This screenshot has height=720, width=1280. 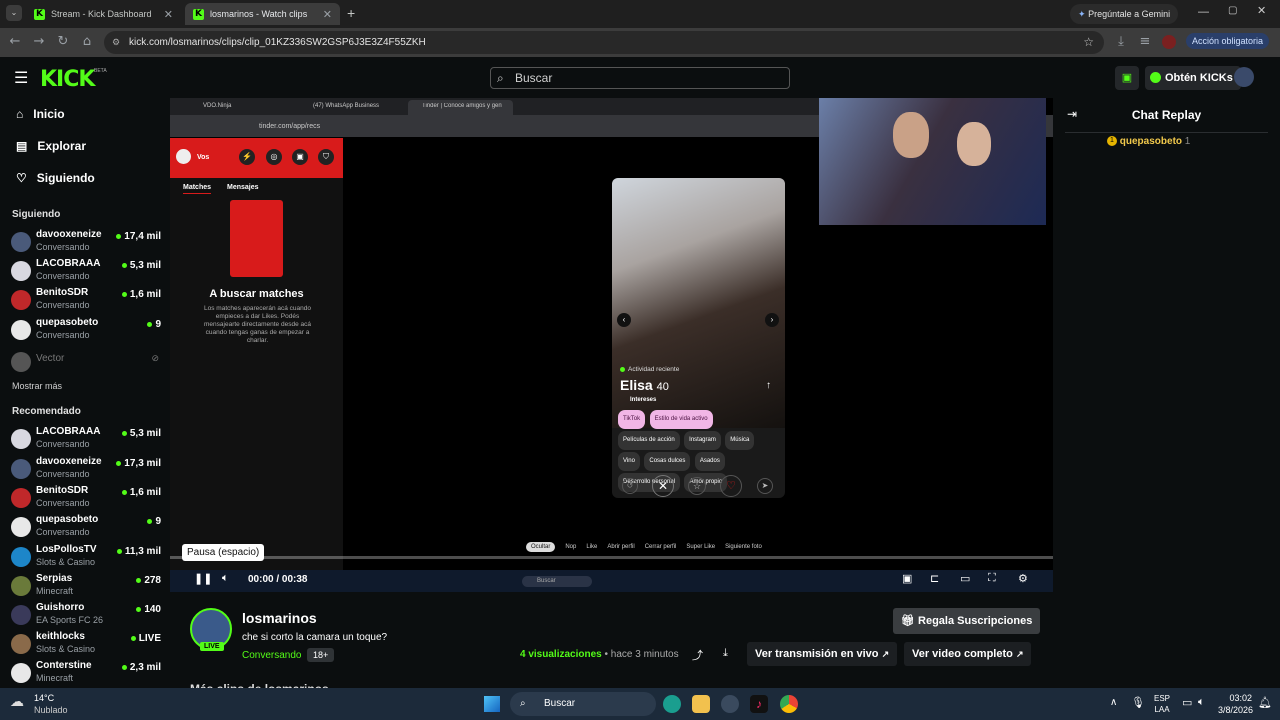 I want to click on inner-url: tinder.com/app/recs, so click(x=290, y=126).